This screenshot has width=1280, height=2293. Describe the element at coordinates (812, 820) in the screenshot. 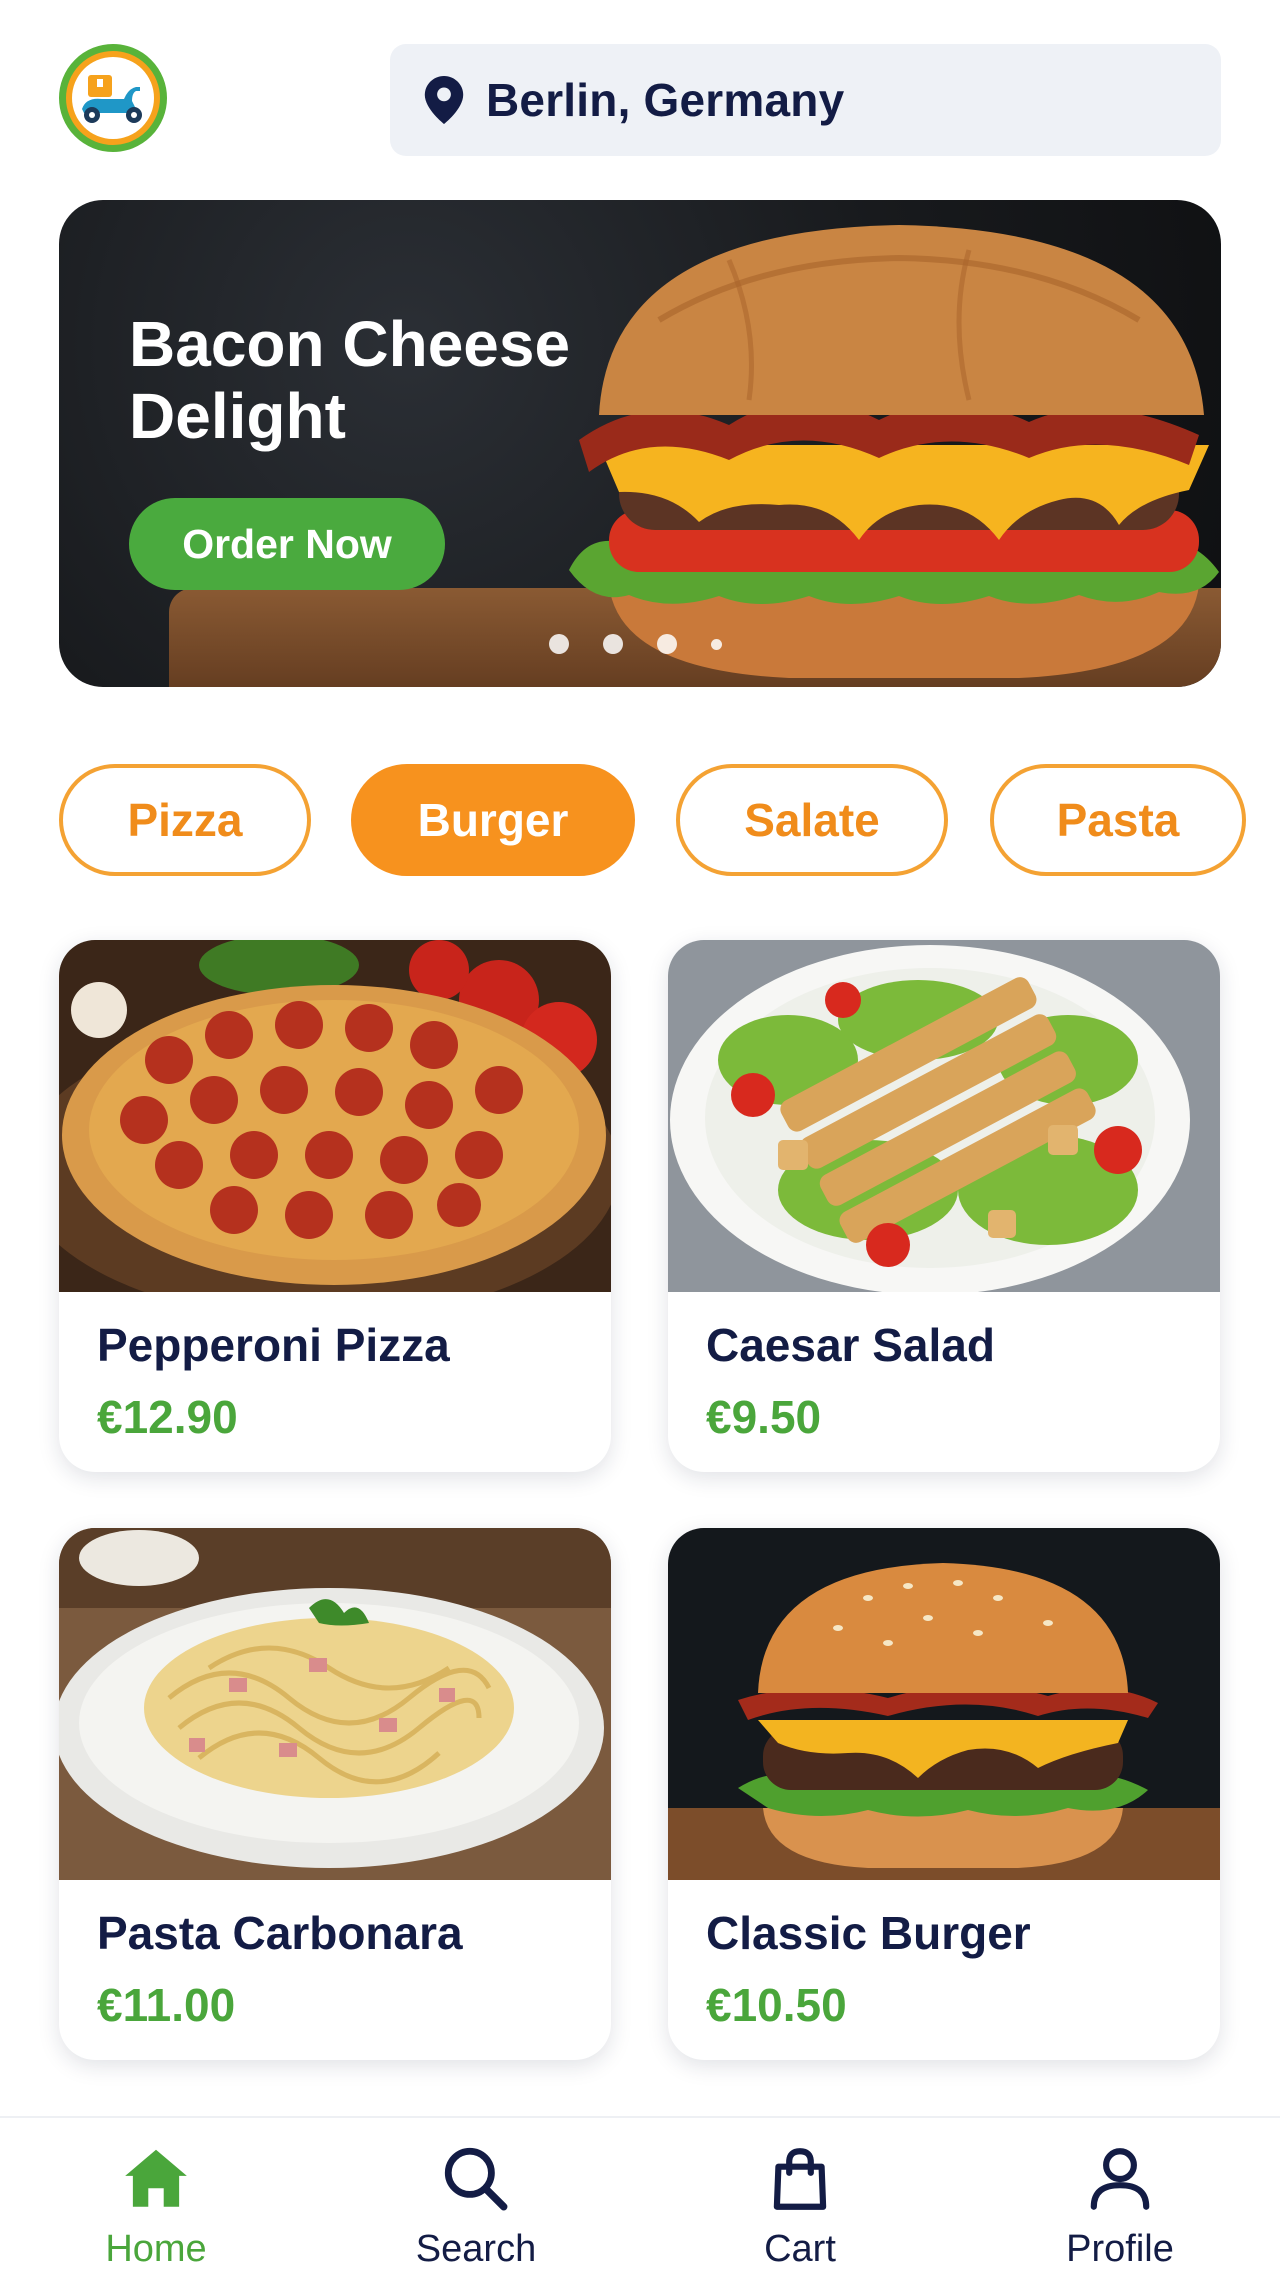

I see `category-chip-salate: Salate` at that location.